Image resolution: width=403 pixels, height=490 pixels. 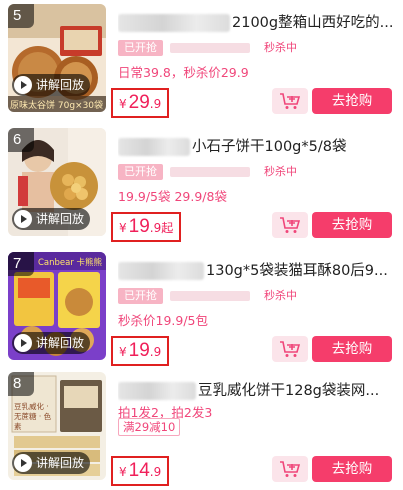 I want to click on rank-badge: 6, so click(x=21, y=140).